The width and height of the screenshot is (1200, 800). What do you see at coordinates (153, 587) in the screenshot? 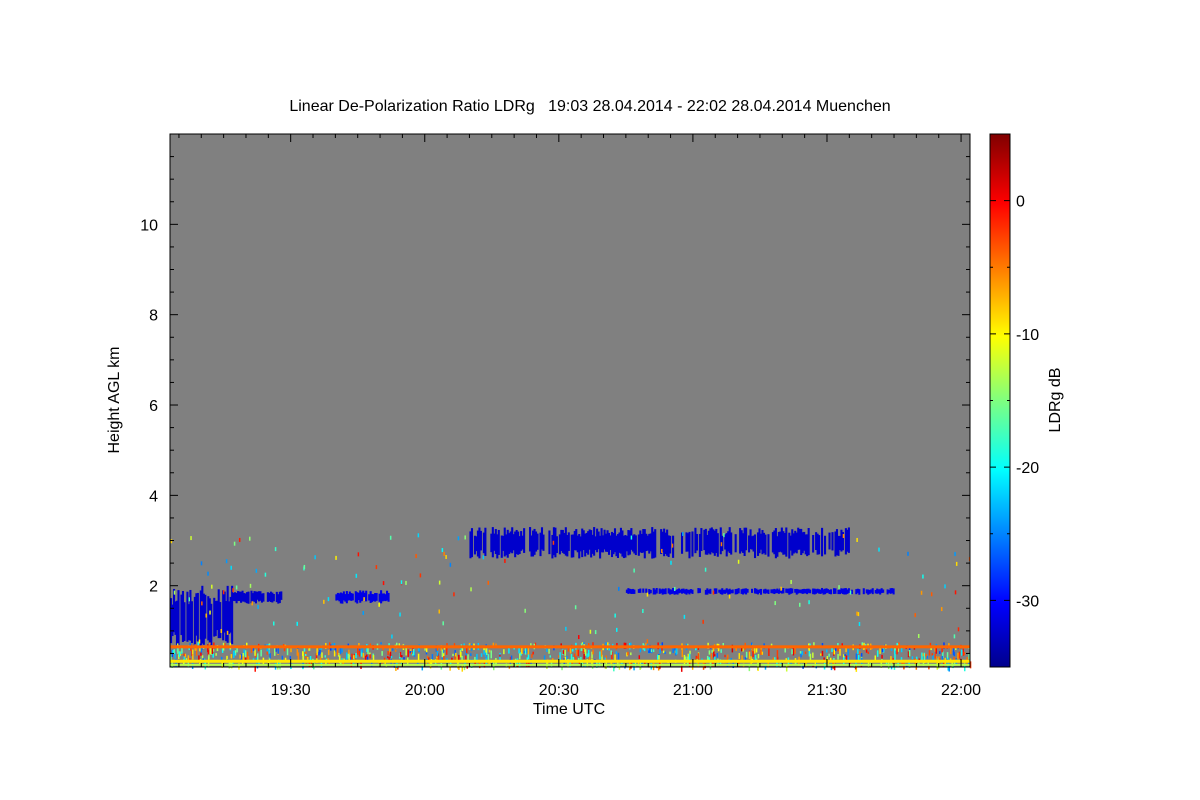
I see `y-tick-label: 2` at bounding box center [153, 587].